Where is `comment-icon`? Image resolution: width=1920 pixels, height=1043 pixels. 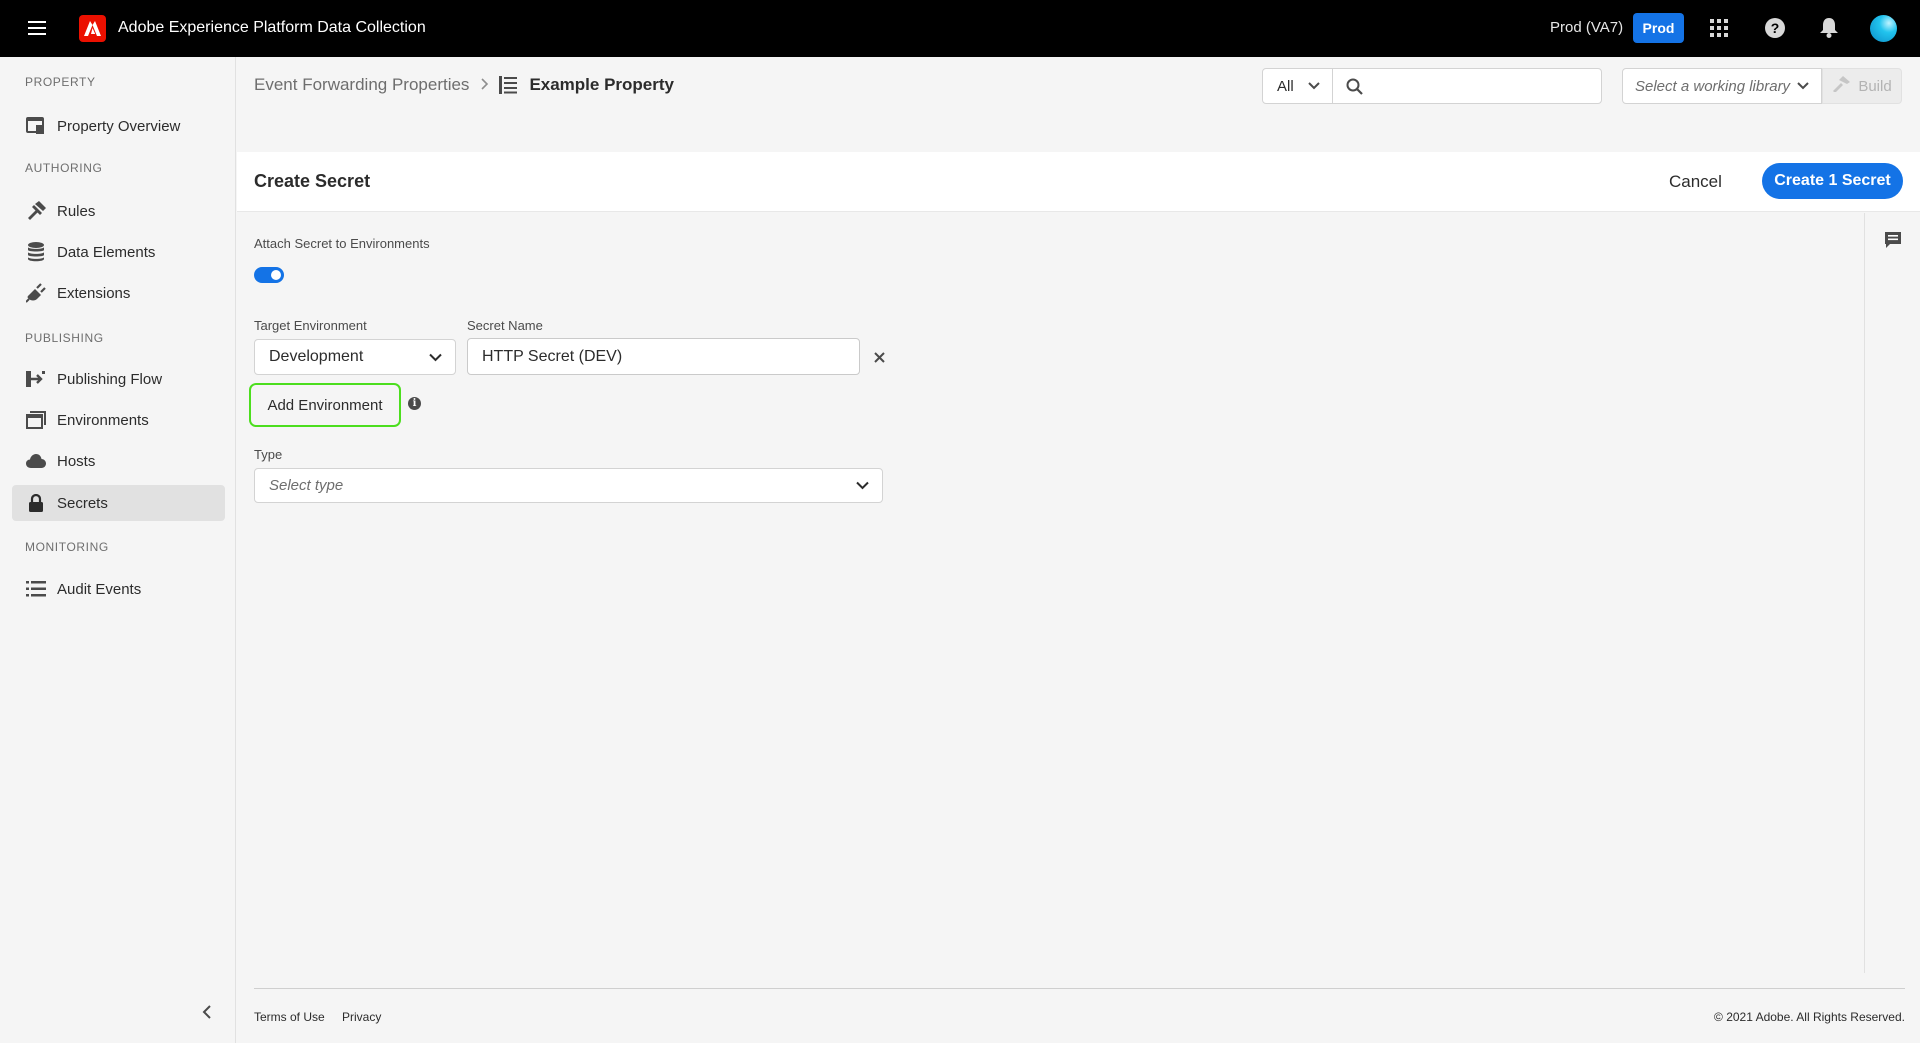 comment-icon is located at coordinates (1894, 241).